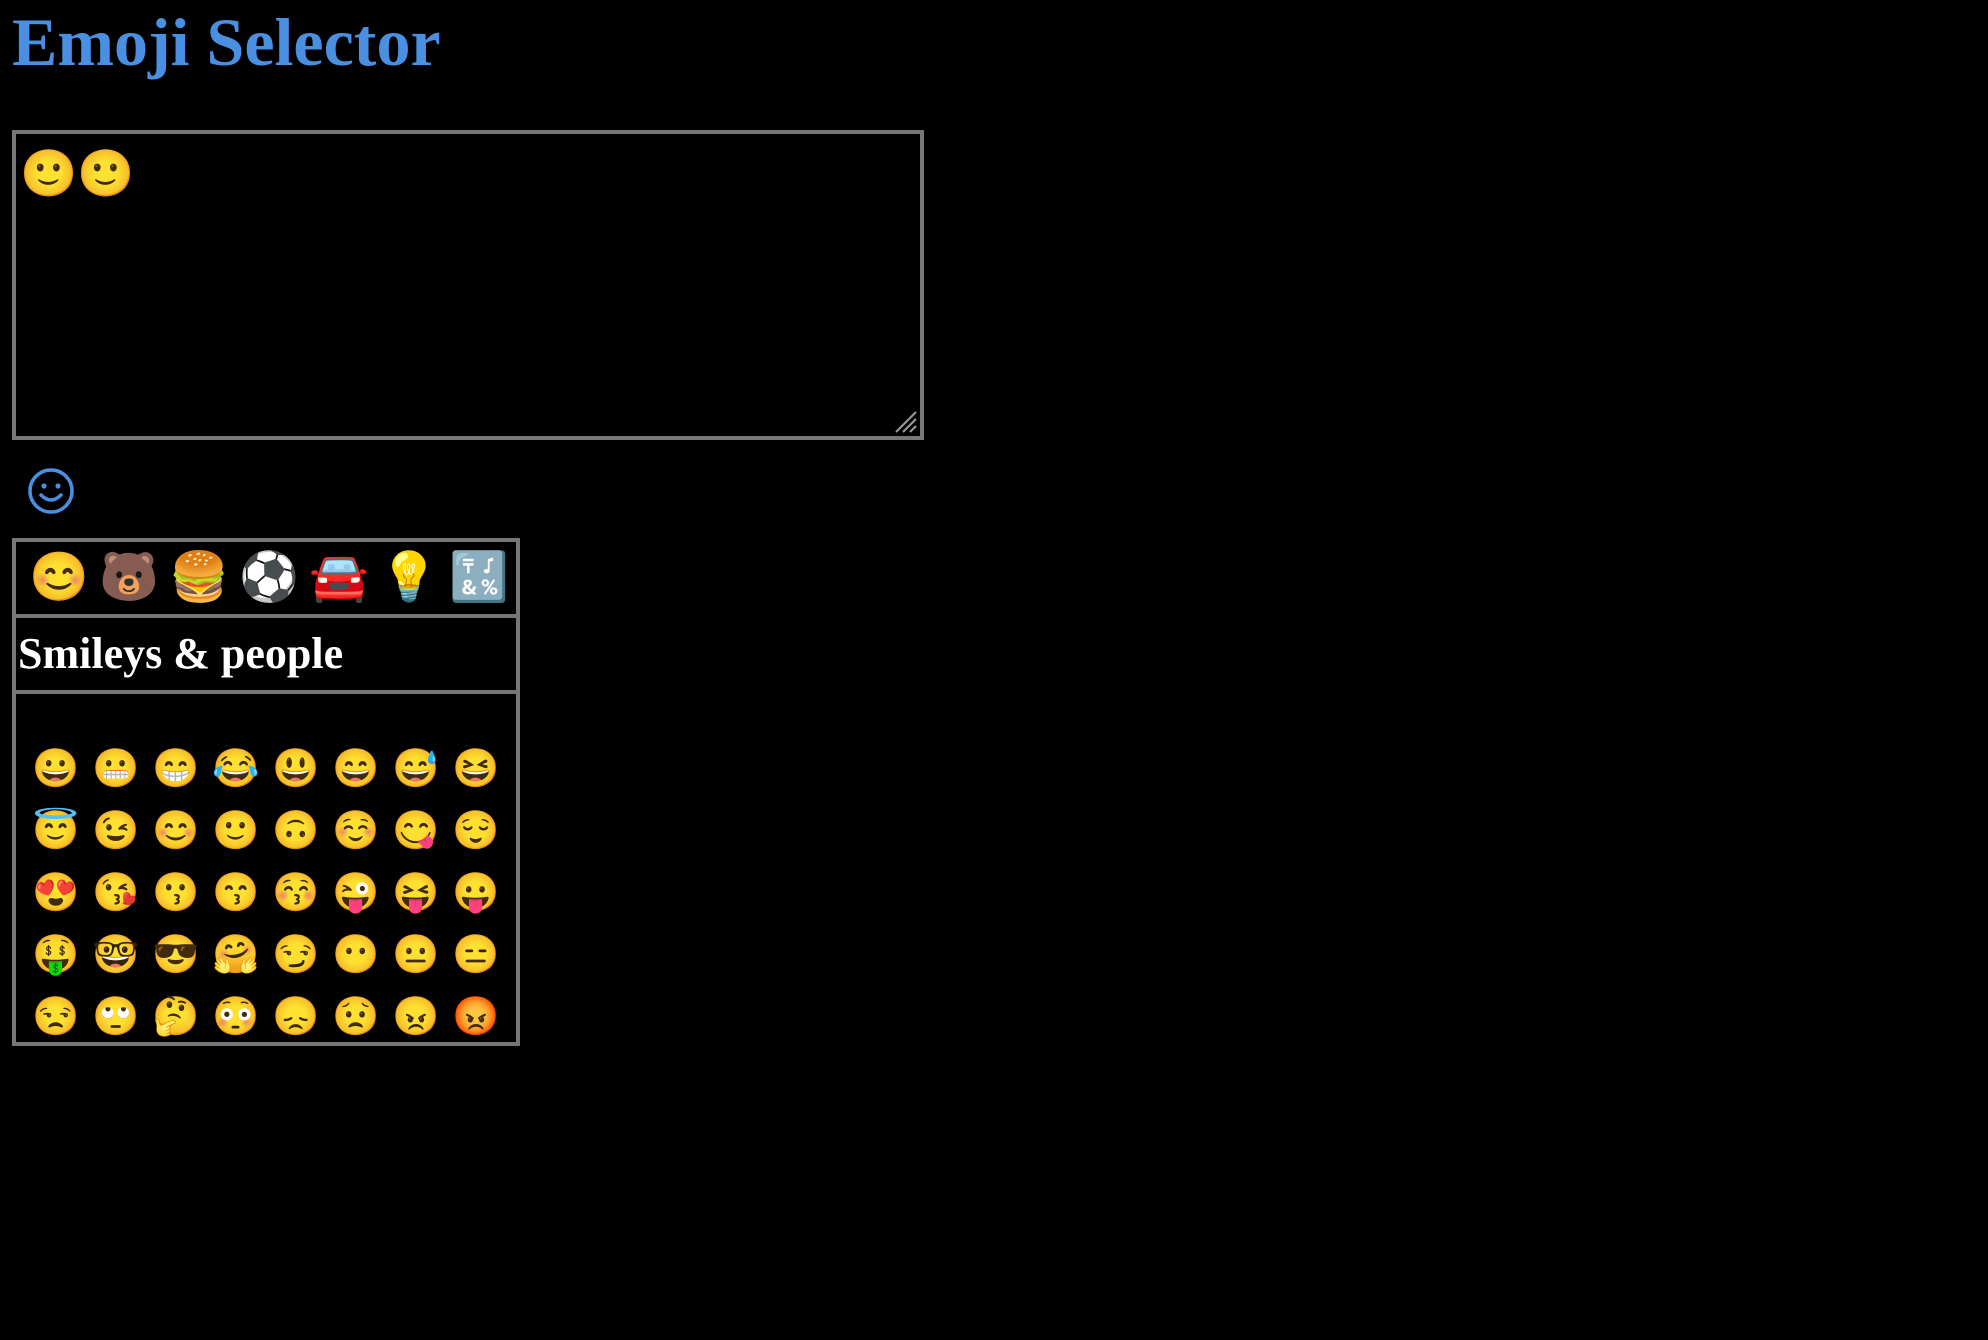  Describe the element at coordinates (116, 955) in the screenshot. I see `emoji-option: 🤓` at that location.